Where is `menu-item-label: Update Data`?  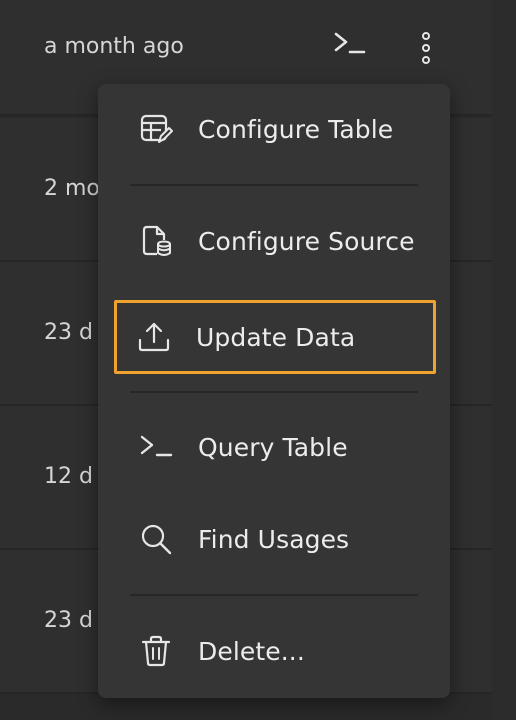 menu-item-label: Update Data is located at coordinates (276, 337).